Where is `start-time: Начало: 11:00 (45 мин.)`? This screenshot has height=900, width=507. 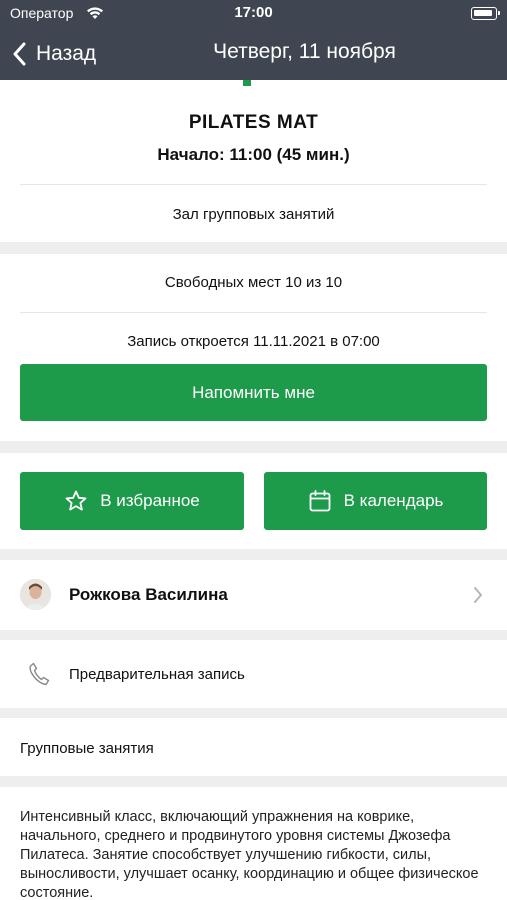 start-time: Начало: 11:00 (45 мин.) is located at coordinates (253, 154).